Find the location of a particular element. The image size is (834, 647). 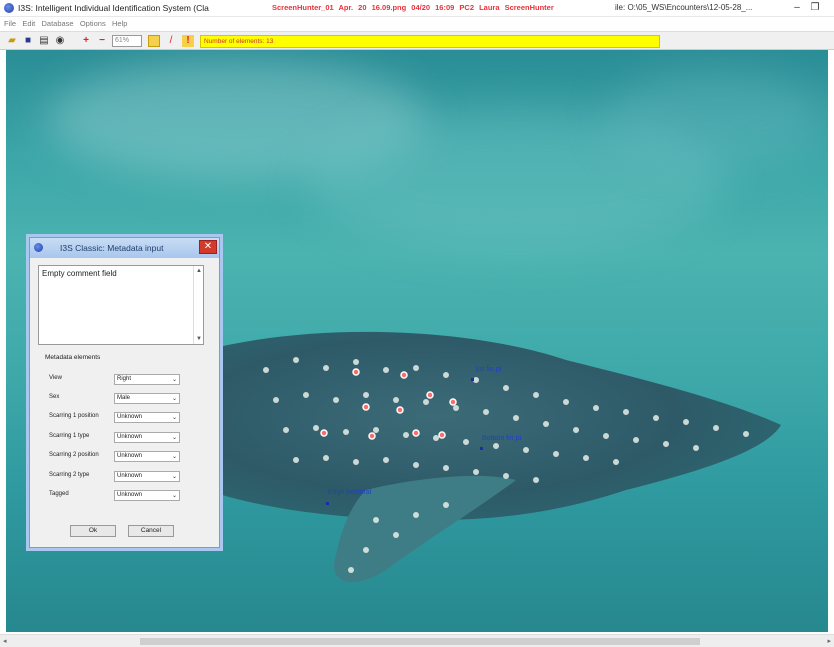

app-icon is located at coordinates (9, 8).